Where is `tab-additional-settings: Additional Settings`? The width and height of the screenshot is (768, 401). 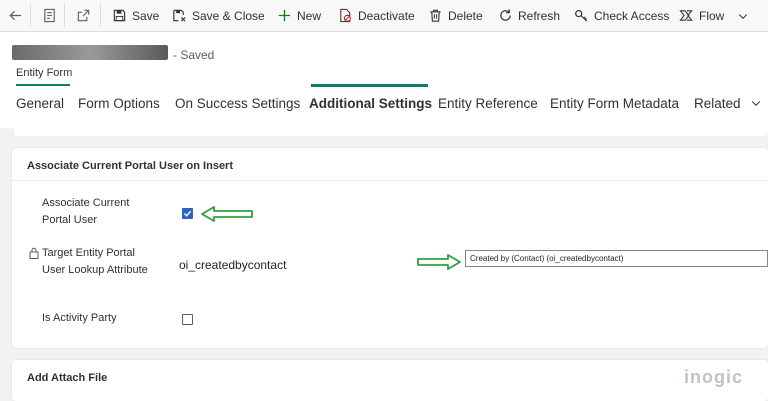
tab-additional-settings: Additional Settings is located at coordinates (370, 103).